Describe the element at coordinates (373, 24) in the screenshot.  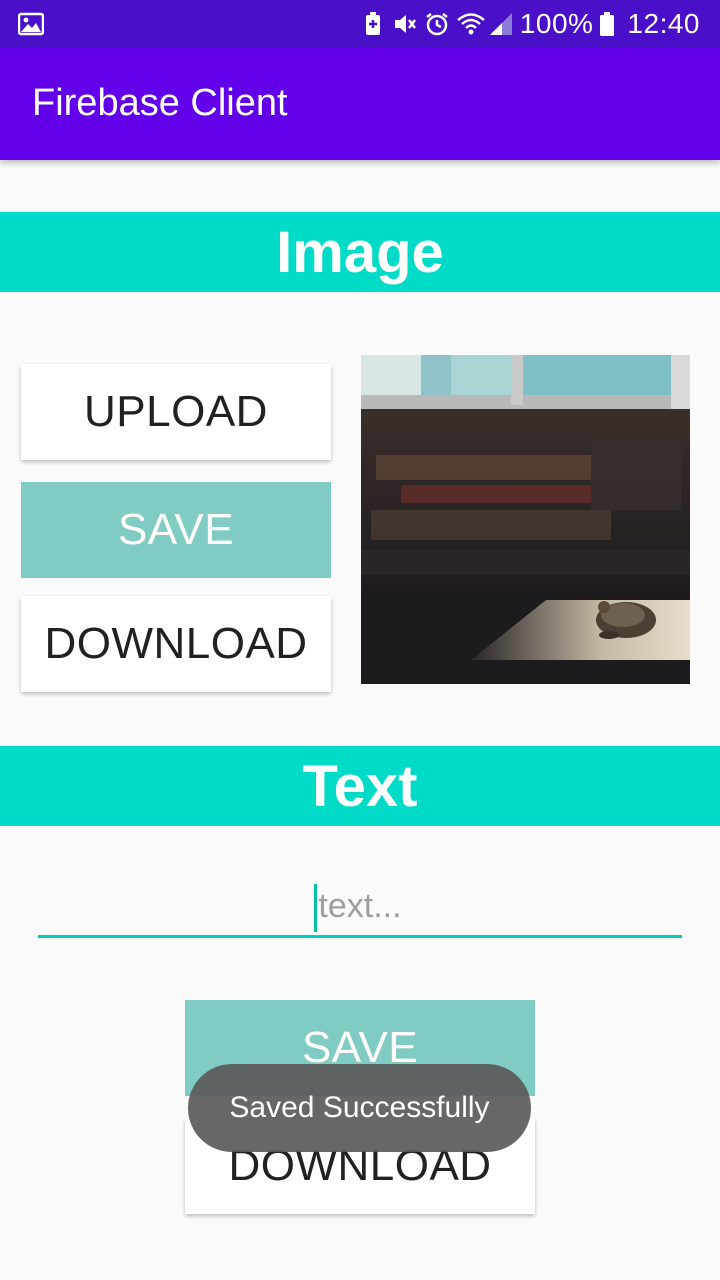
I see `battery-saver-icon` at that location.